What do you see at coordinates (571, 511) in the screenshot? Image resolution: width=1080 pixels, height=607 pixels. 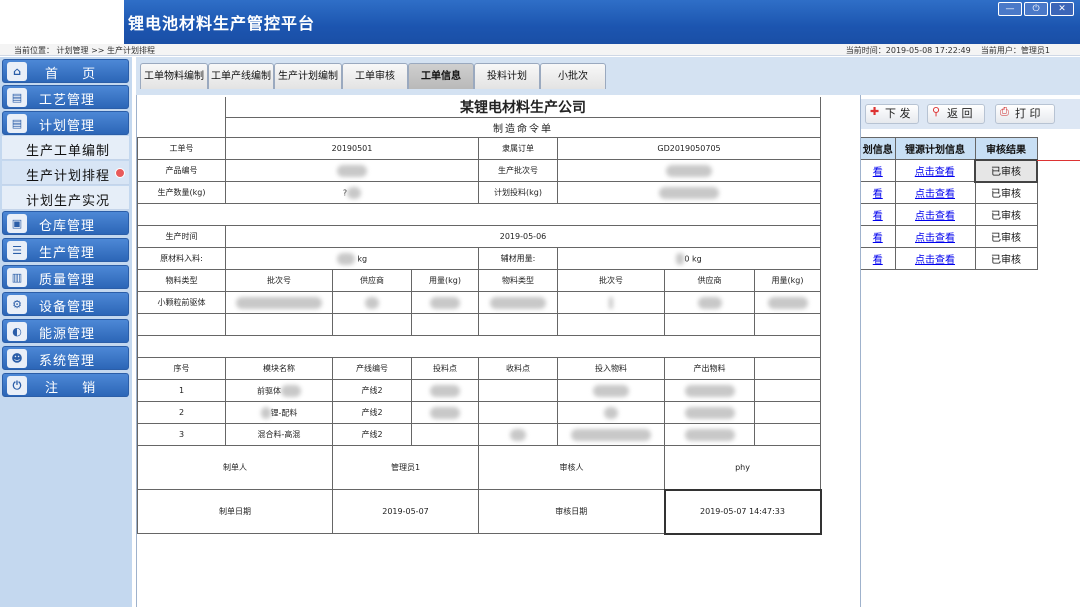 I see `review-date-label: 审核日期` at bounding box center [571, 511].